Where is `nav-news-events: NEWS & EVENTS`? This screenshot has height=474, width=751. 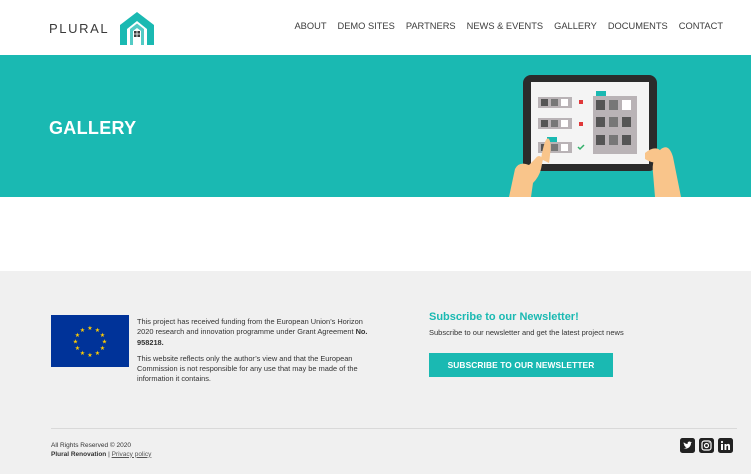 nav-news-events: NEWS & EVENTS is located at coordinates (505, 26).